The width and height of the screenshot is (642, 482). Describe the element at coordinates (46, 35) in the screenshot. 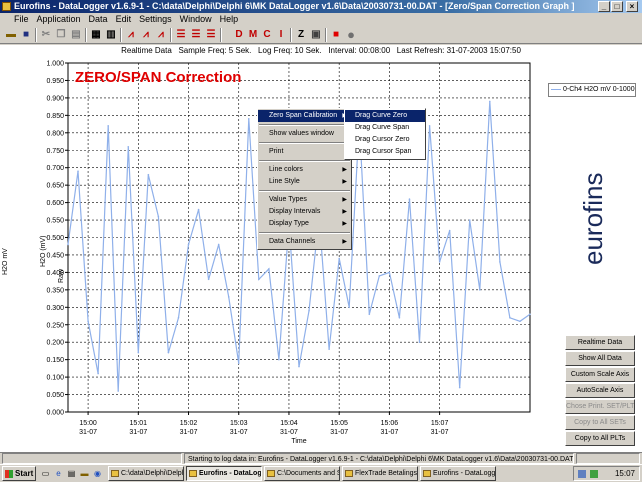

I see `cut-icon: ✂` at that location.